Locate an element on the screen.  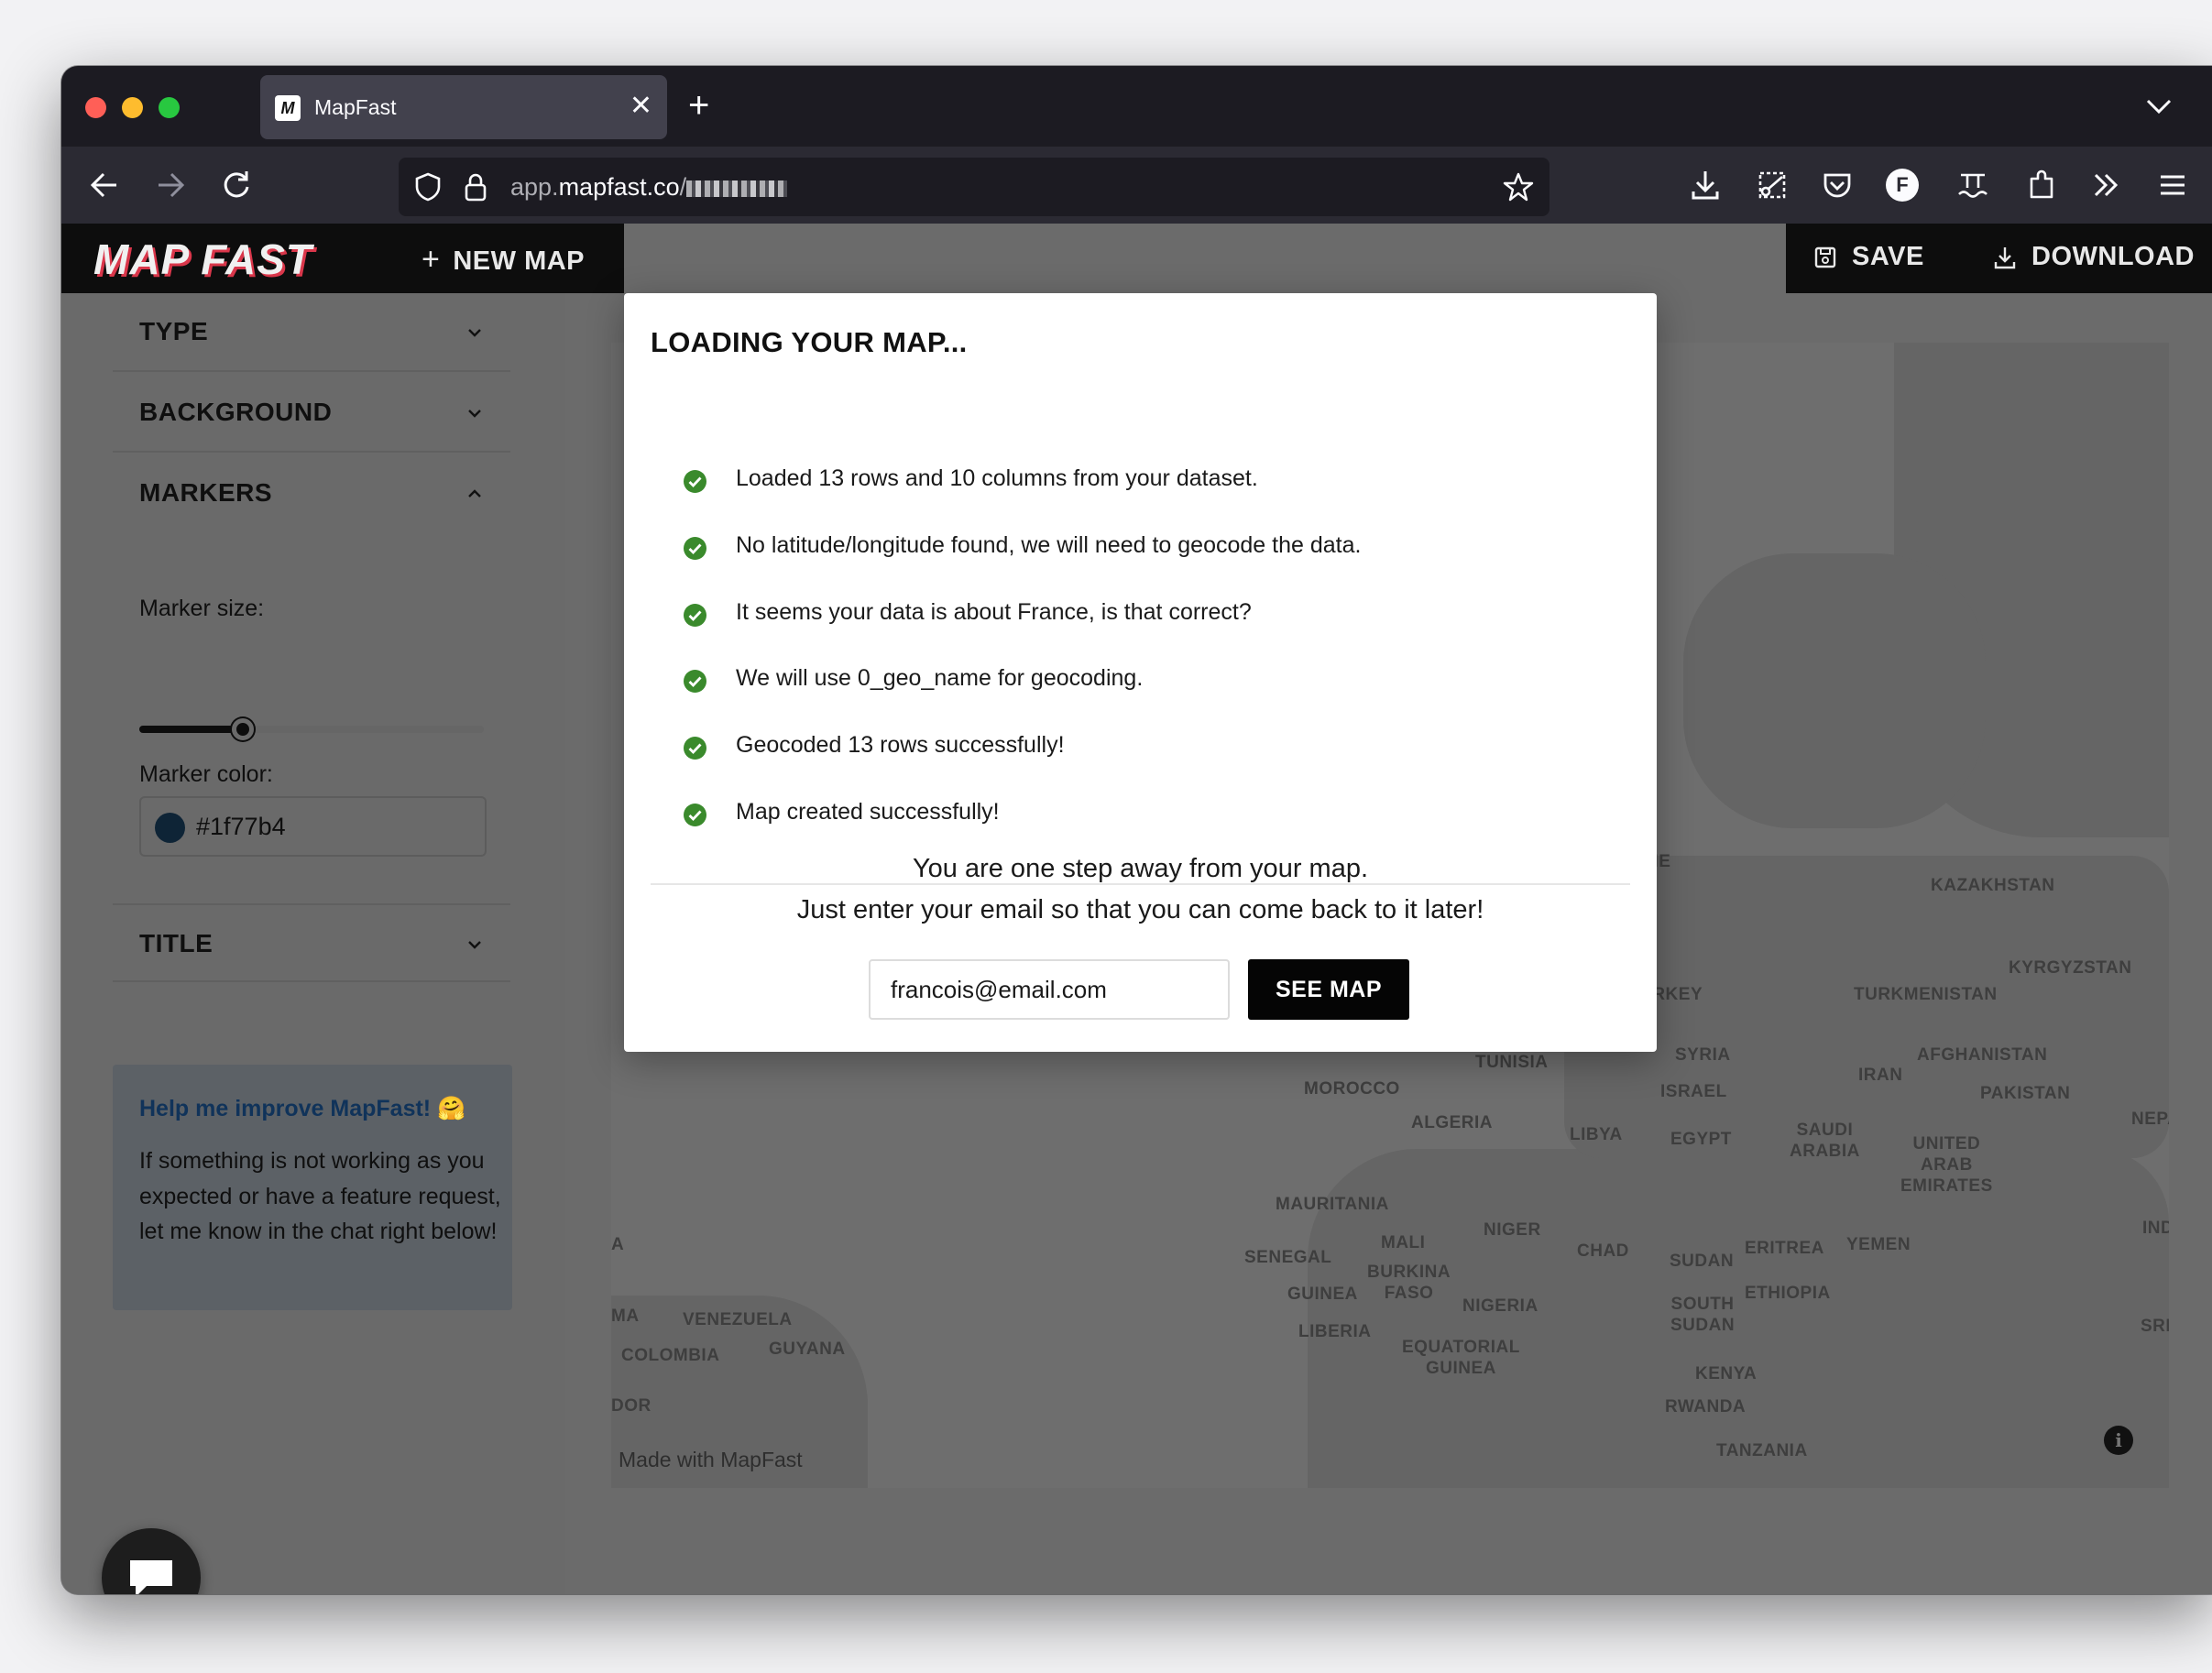
mapfast-logo: MAP FAST is located at coordinates (202, 259).